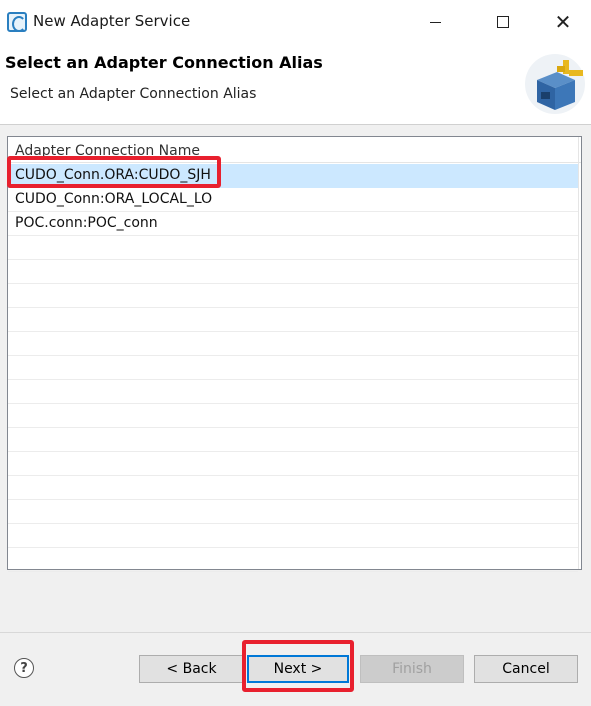 The width and height of the screenshot is (591, 706). I want to click on column-header-label: Adapter Connection Name, so click(107, 151).